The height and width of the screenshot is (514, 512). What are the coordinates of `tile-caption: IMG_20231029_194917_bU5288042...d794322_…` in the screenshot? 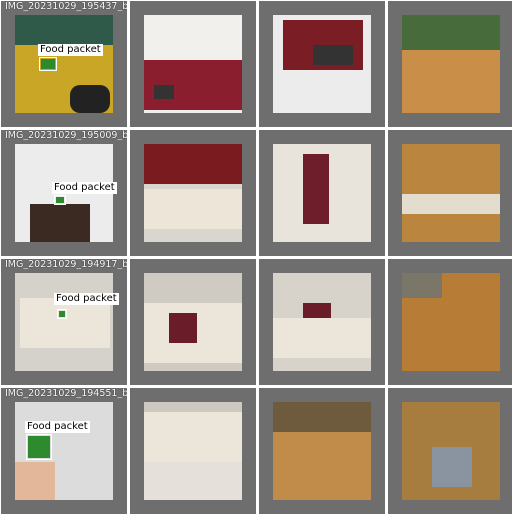 It's located at (66, 264).